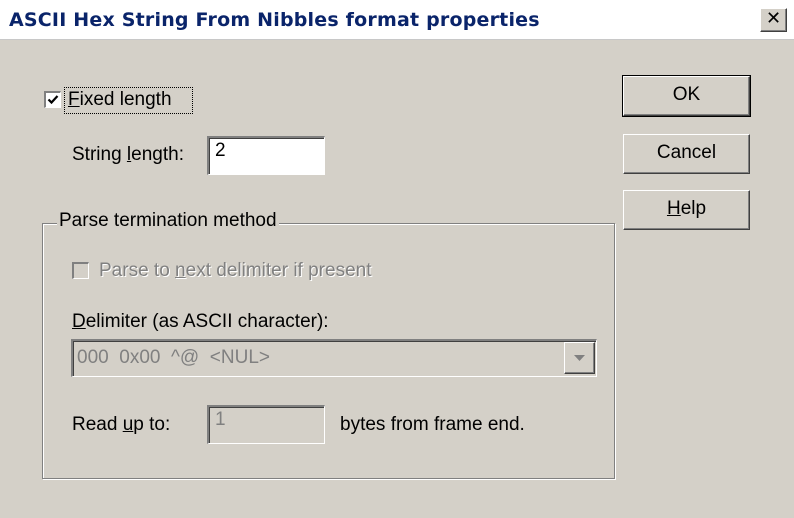  I want to click on fixed-length-checkbox, so click(52, 99).